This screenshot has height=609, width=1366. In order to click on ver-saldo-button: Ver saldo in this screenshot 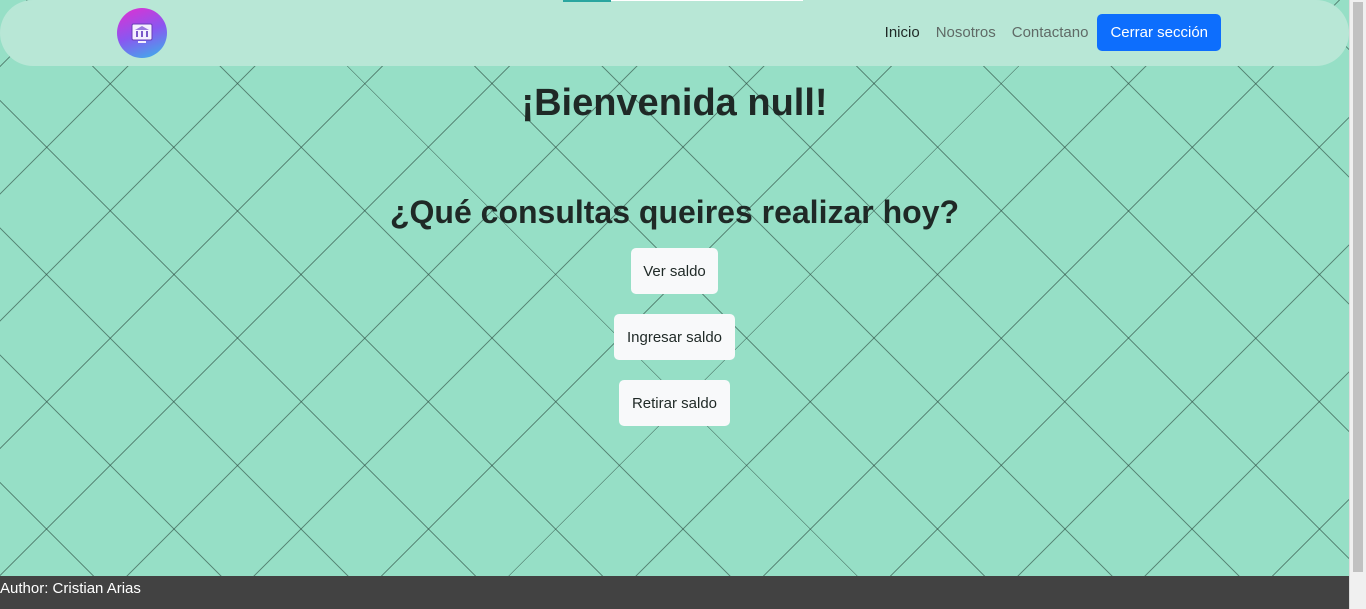, I will do `click(674, 271)`.